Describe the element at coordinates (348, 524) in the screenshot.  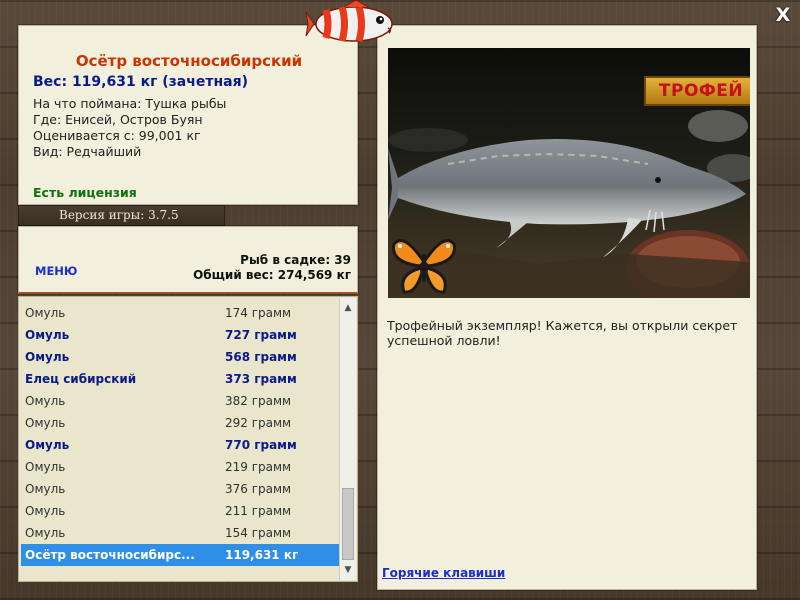
I see `scroll-thumb` at that location.